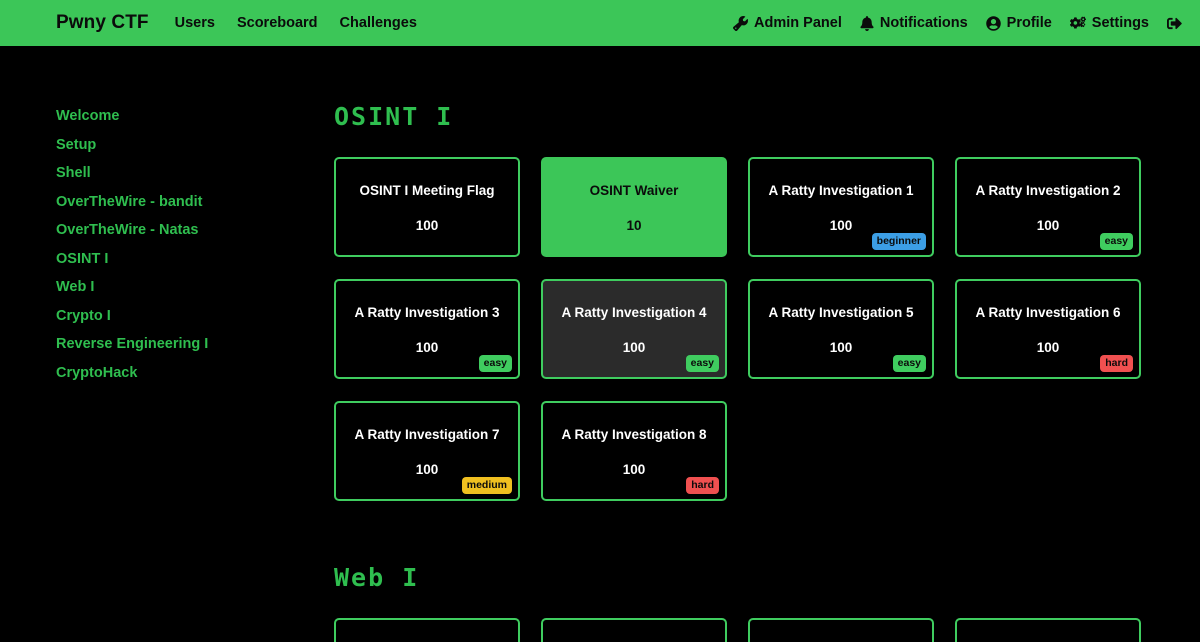  What do you see at coordinates (427, 451) in the screenshot?
I see `challenge-card: A Ratty Investigation 7 100 medium` at bounding box center [427, 451].